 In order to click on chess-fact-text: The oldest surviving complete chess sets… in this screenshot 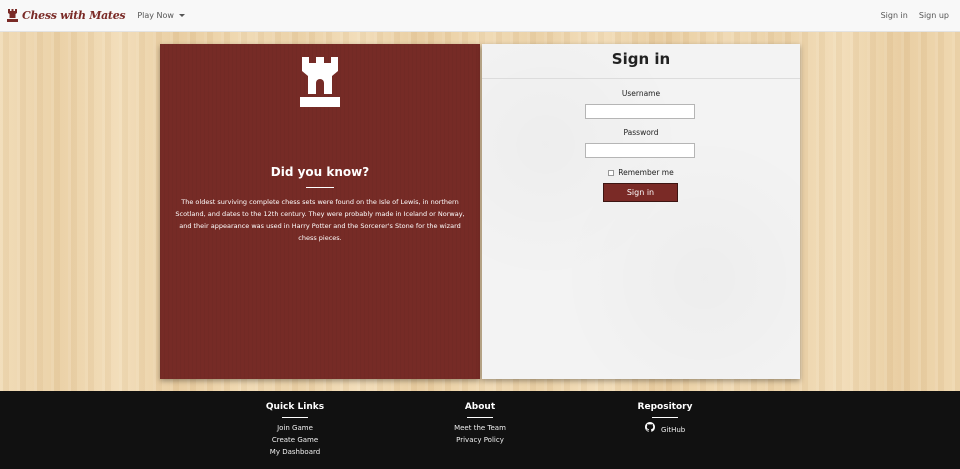, I will do `click(320, 220)`.